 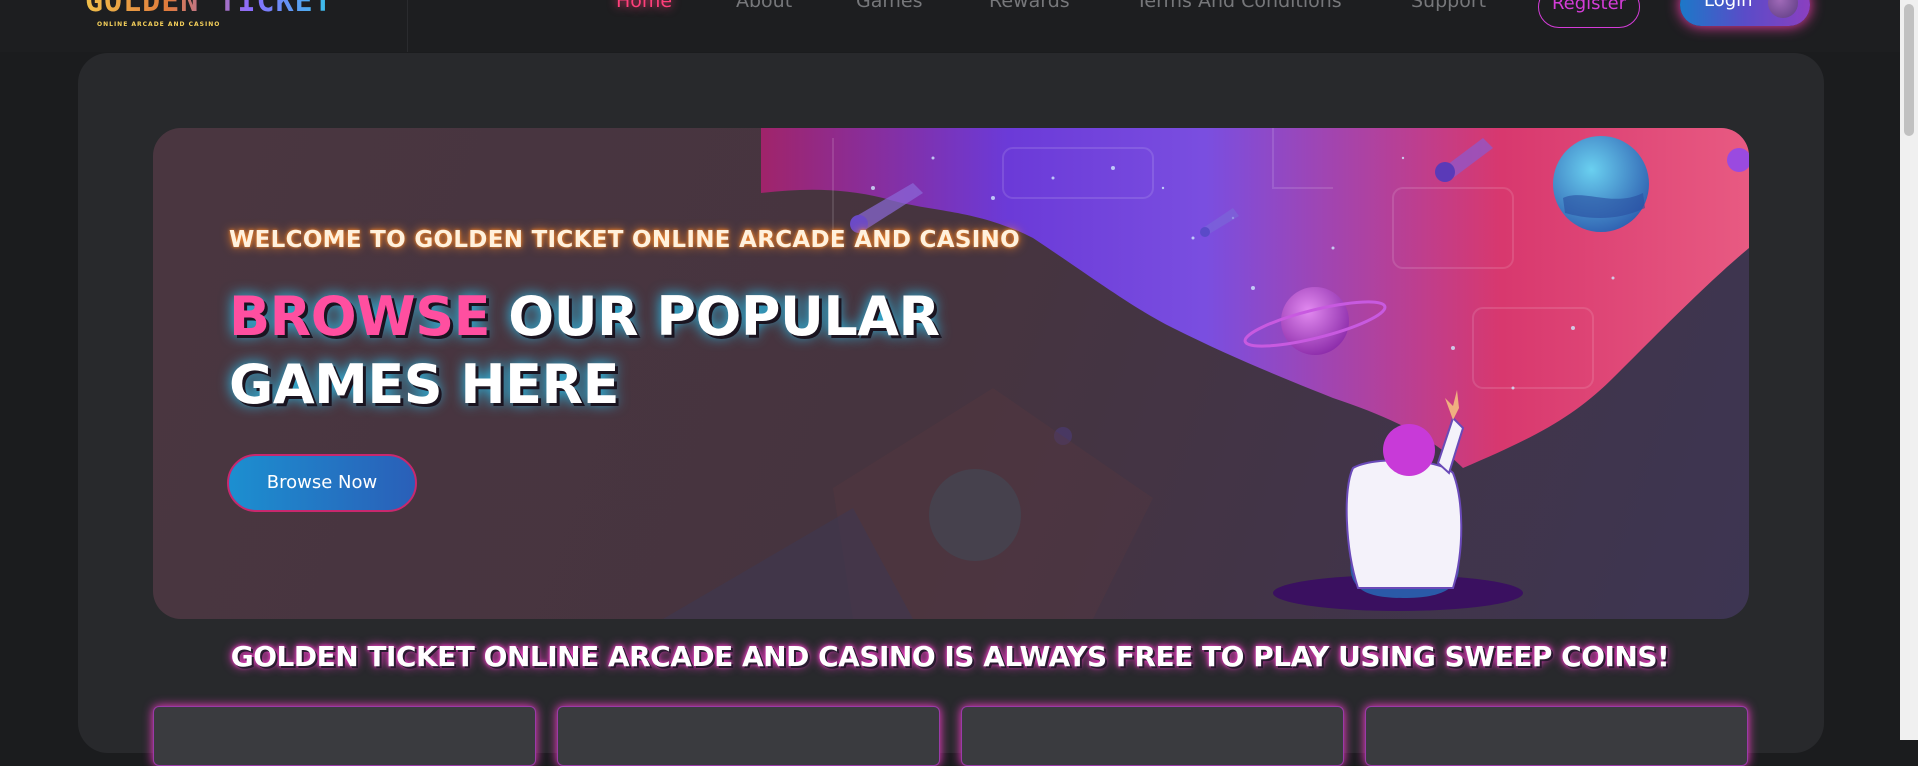 I want to click on nav-rewards: Rewards, so click(x=1029, y=6).